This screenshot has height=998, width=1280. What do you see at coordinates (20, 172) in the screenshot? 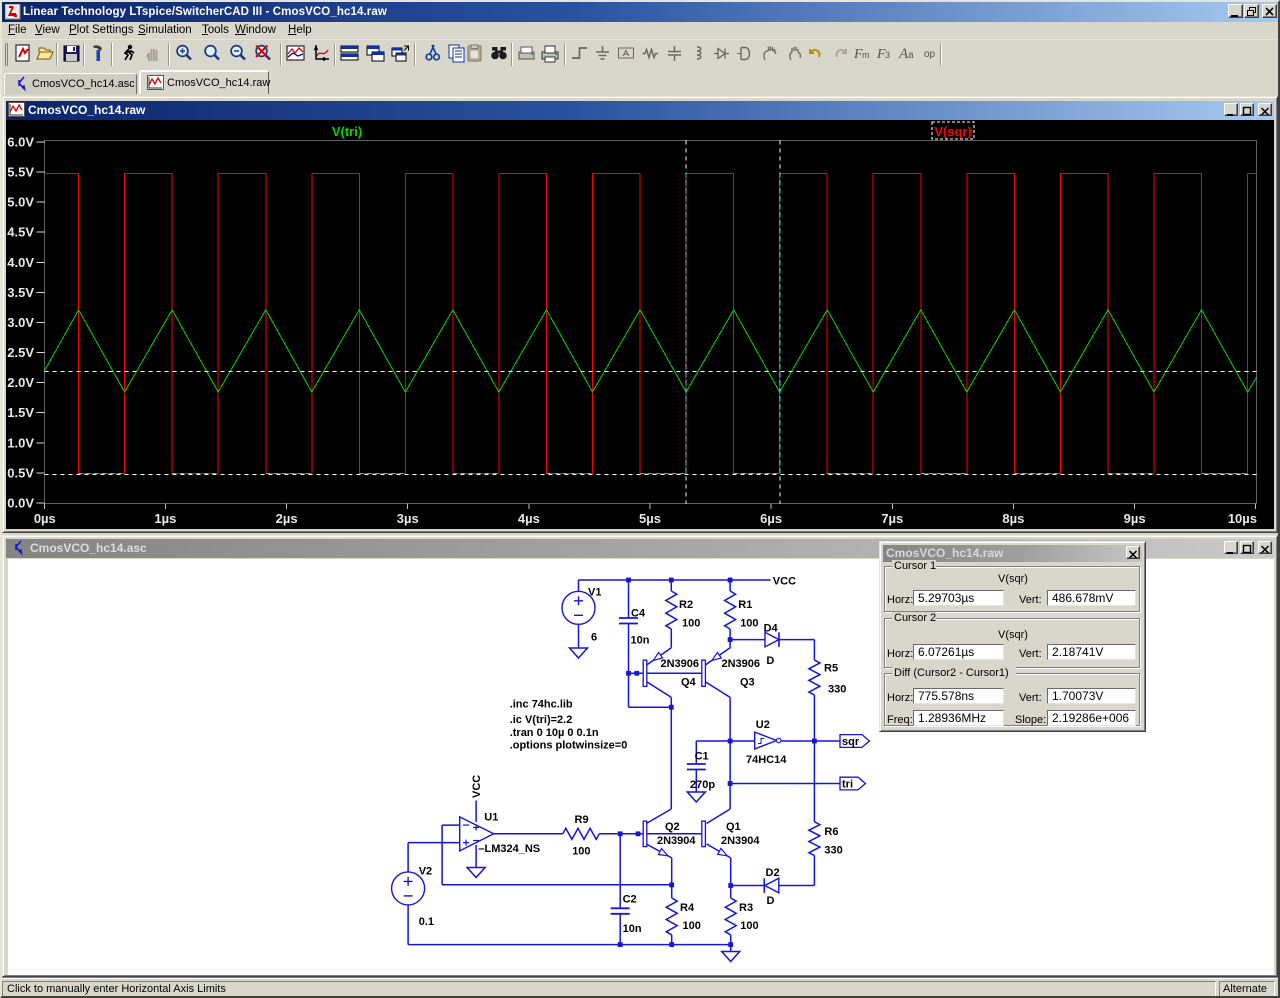
I see `svg-text: 5.5V` at bounding box center [20, 172].